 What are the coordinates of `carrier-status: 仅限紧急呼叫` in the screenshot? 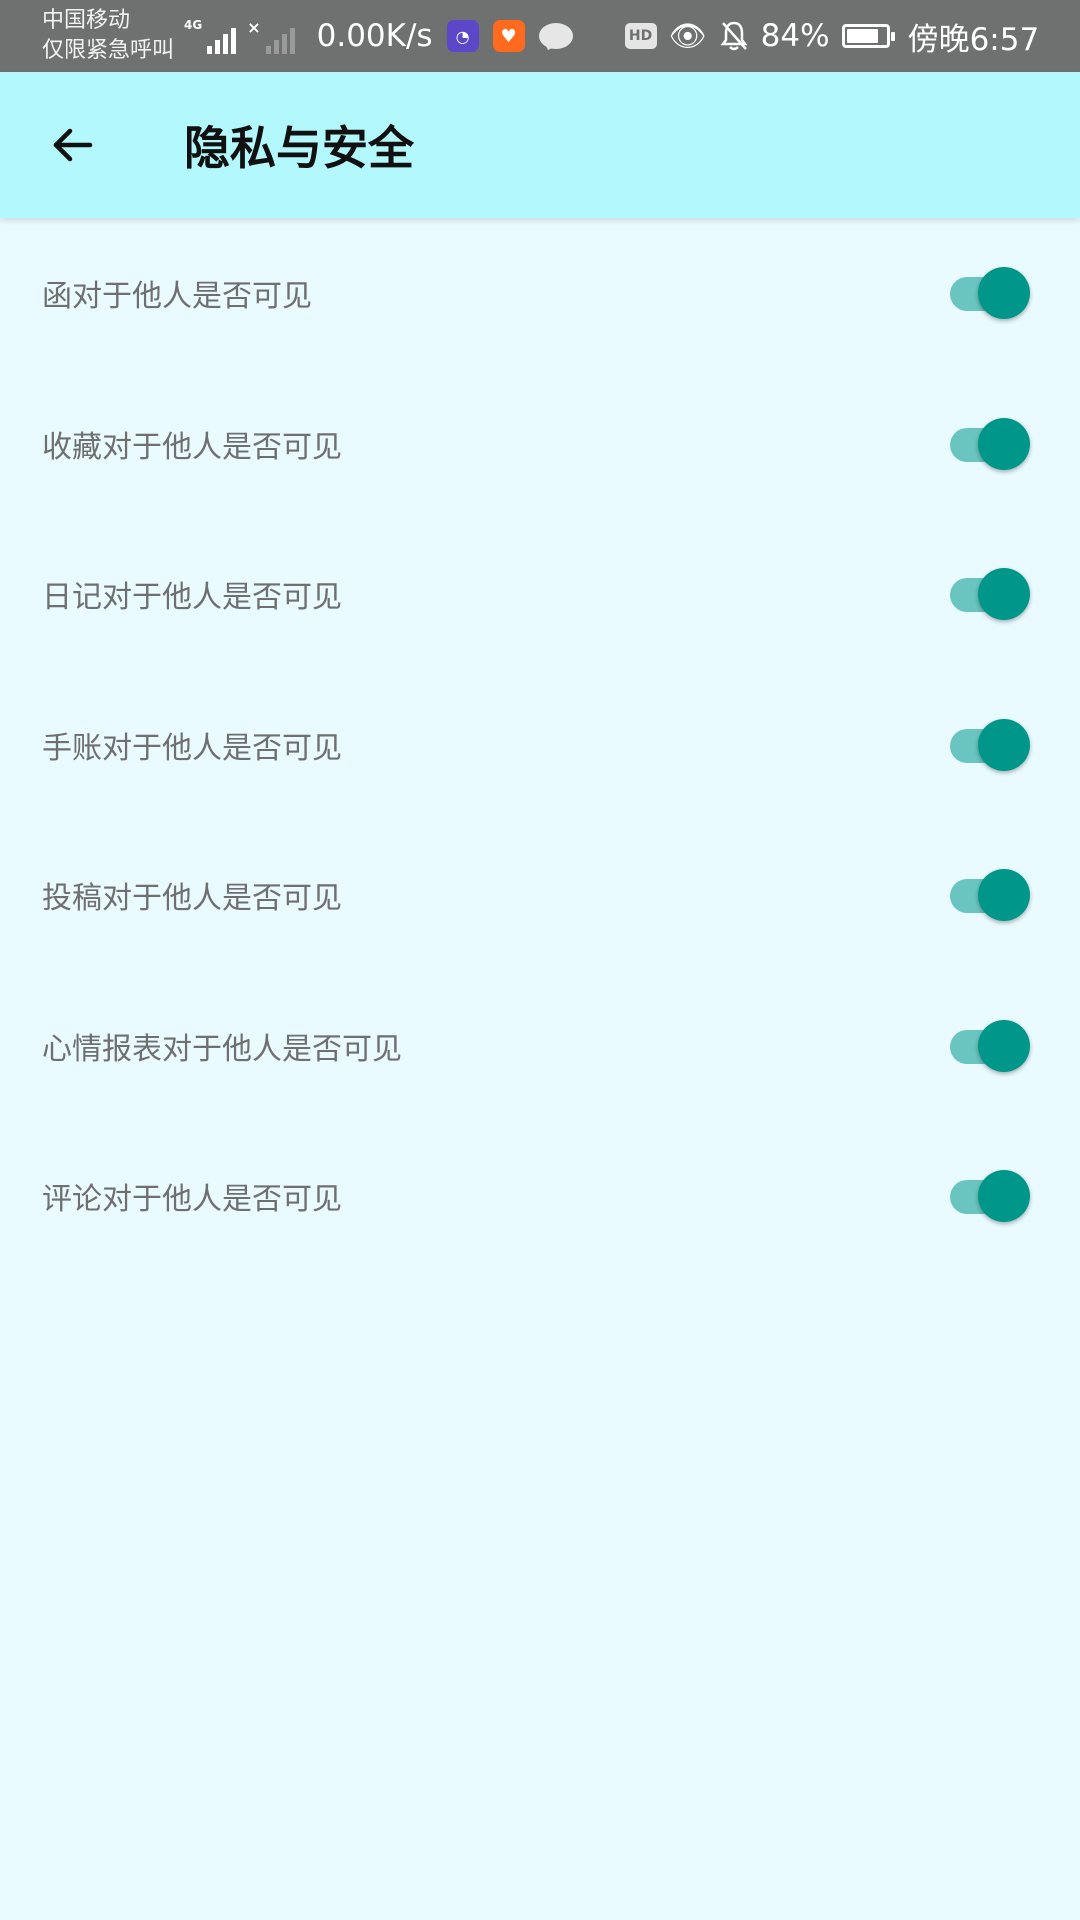 It's located at (108, 50).